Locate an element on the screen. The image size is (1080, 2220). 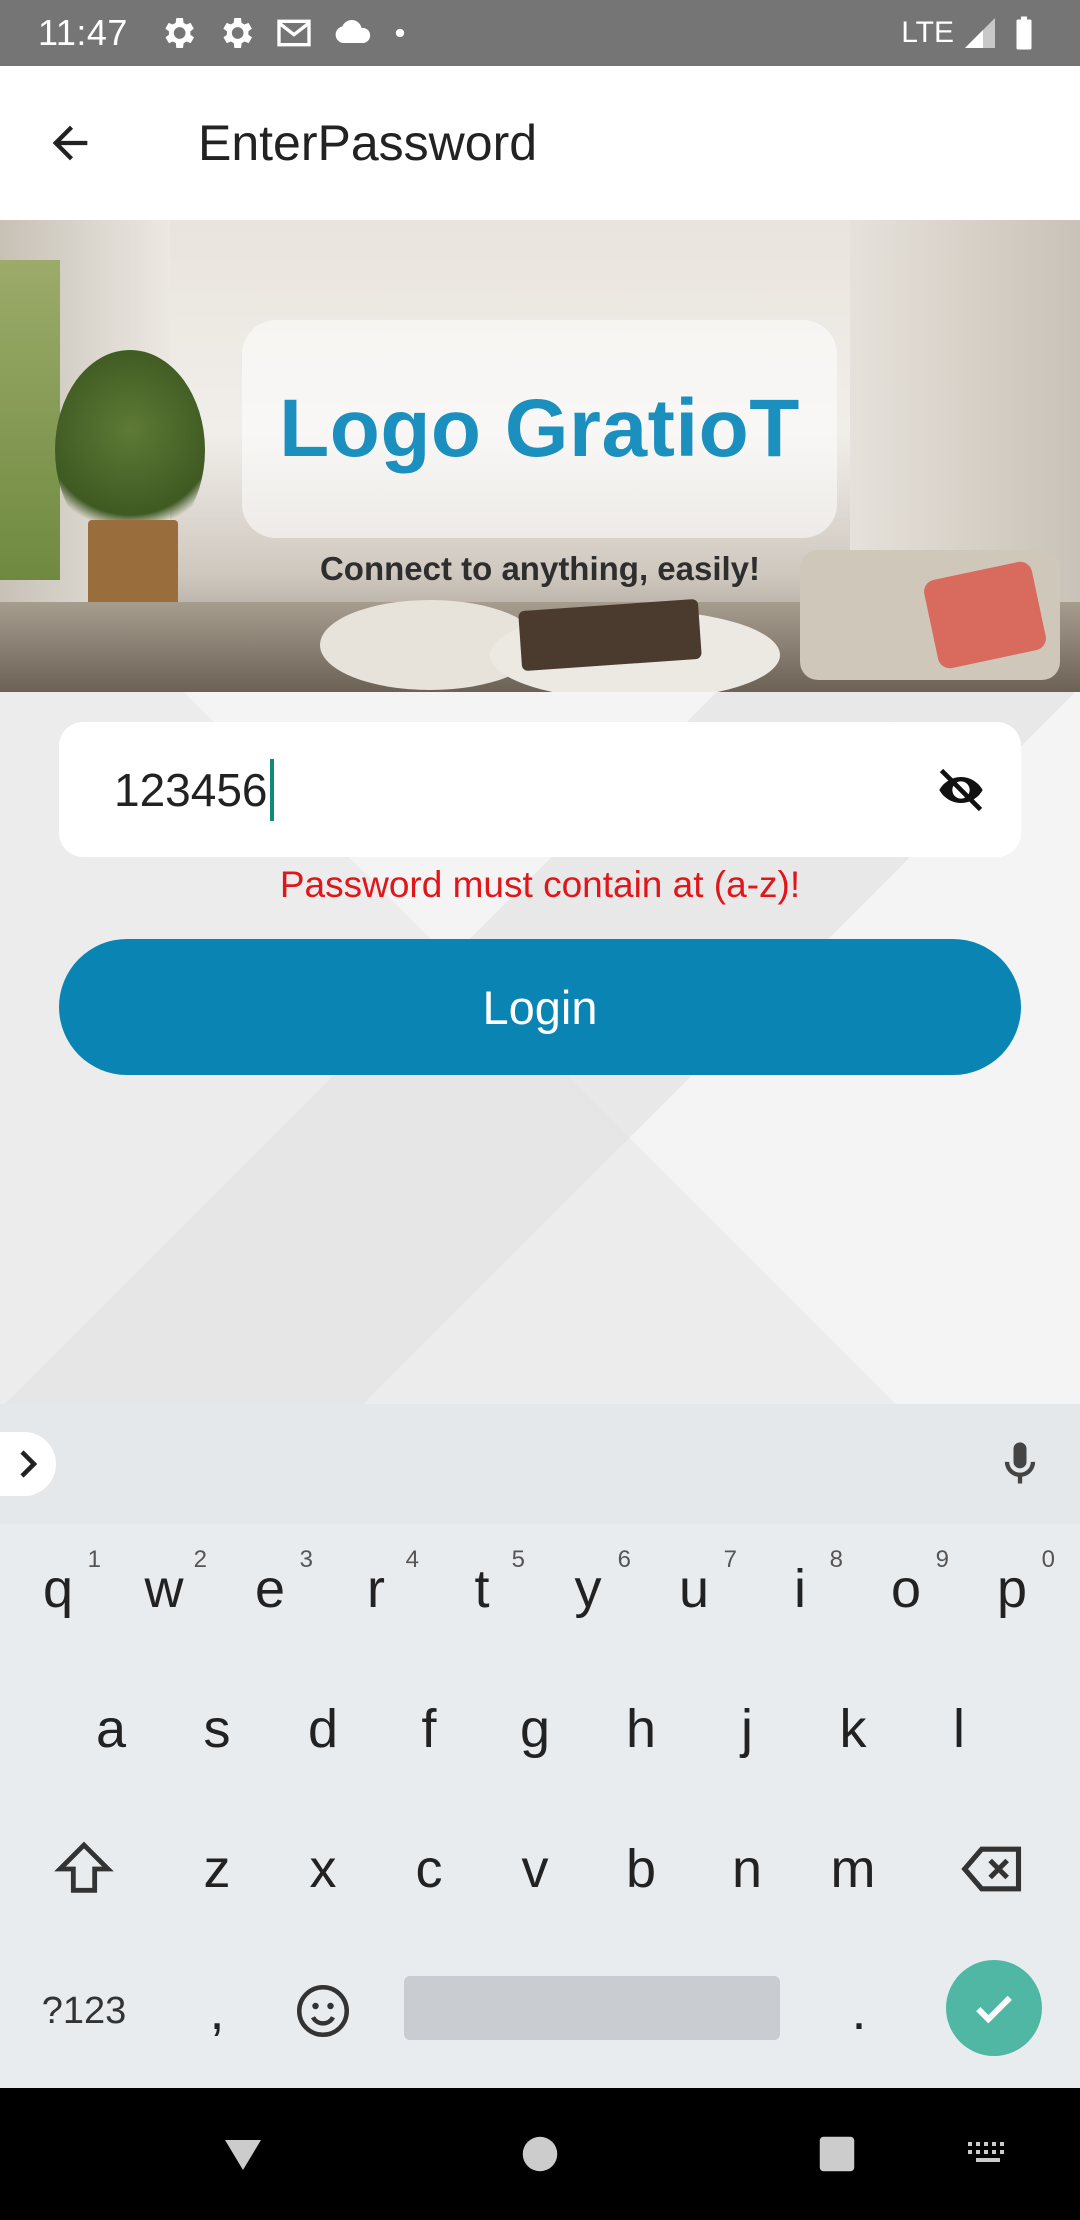
key-x: x is located at coordinates (323, 1869).